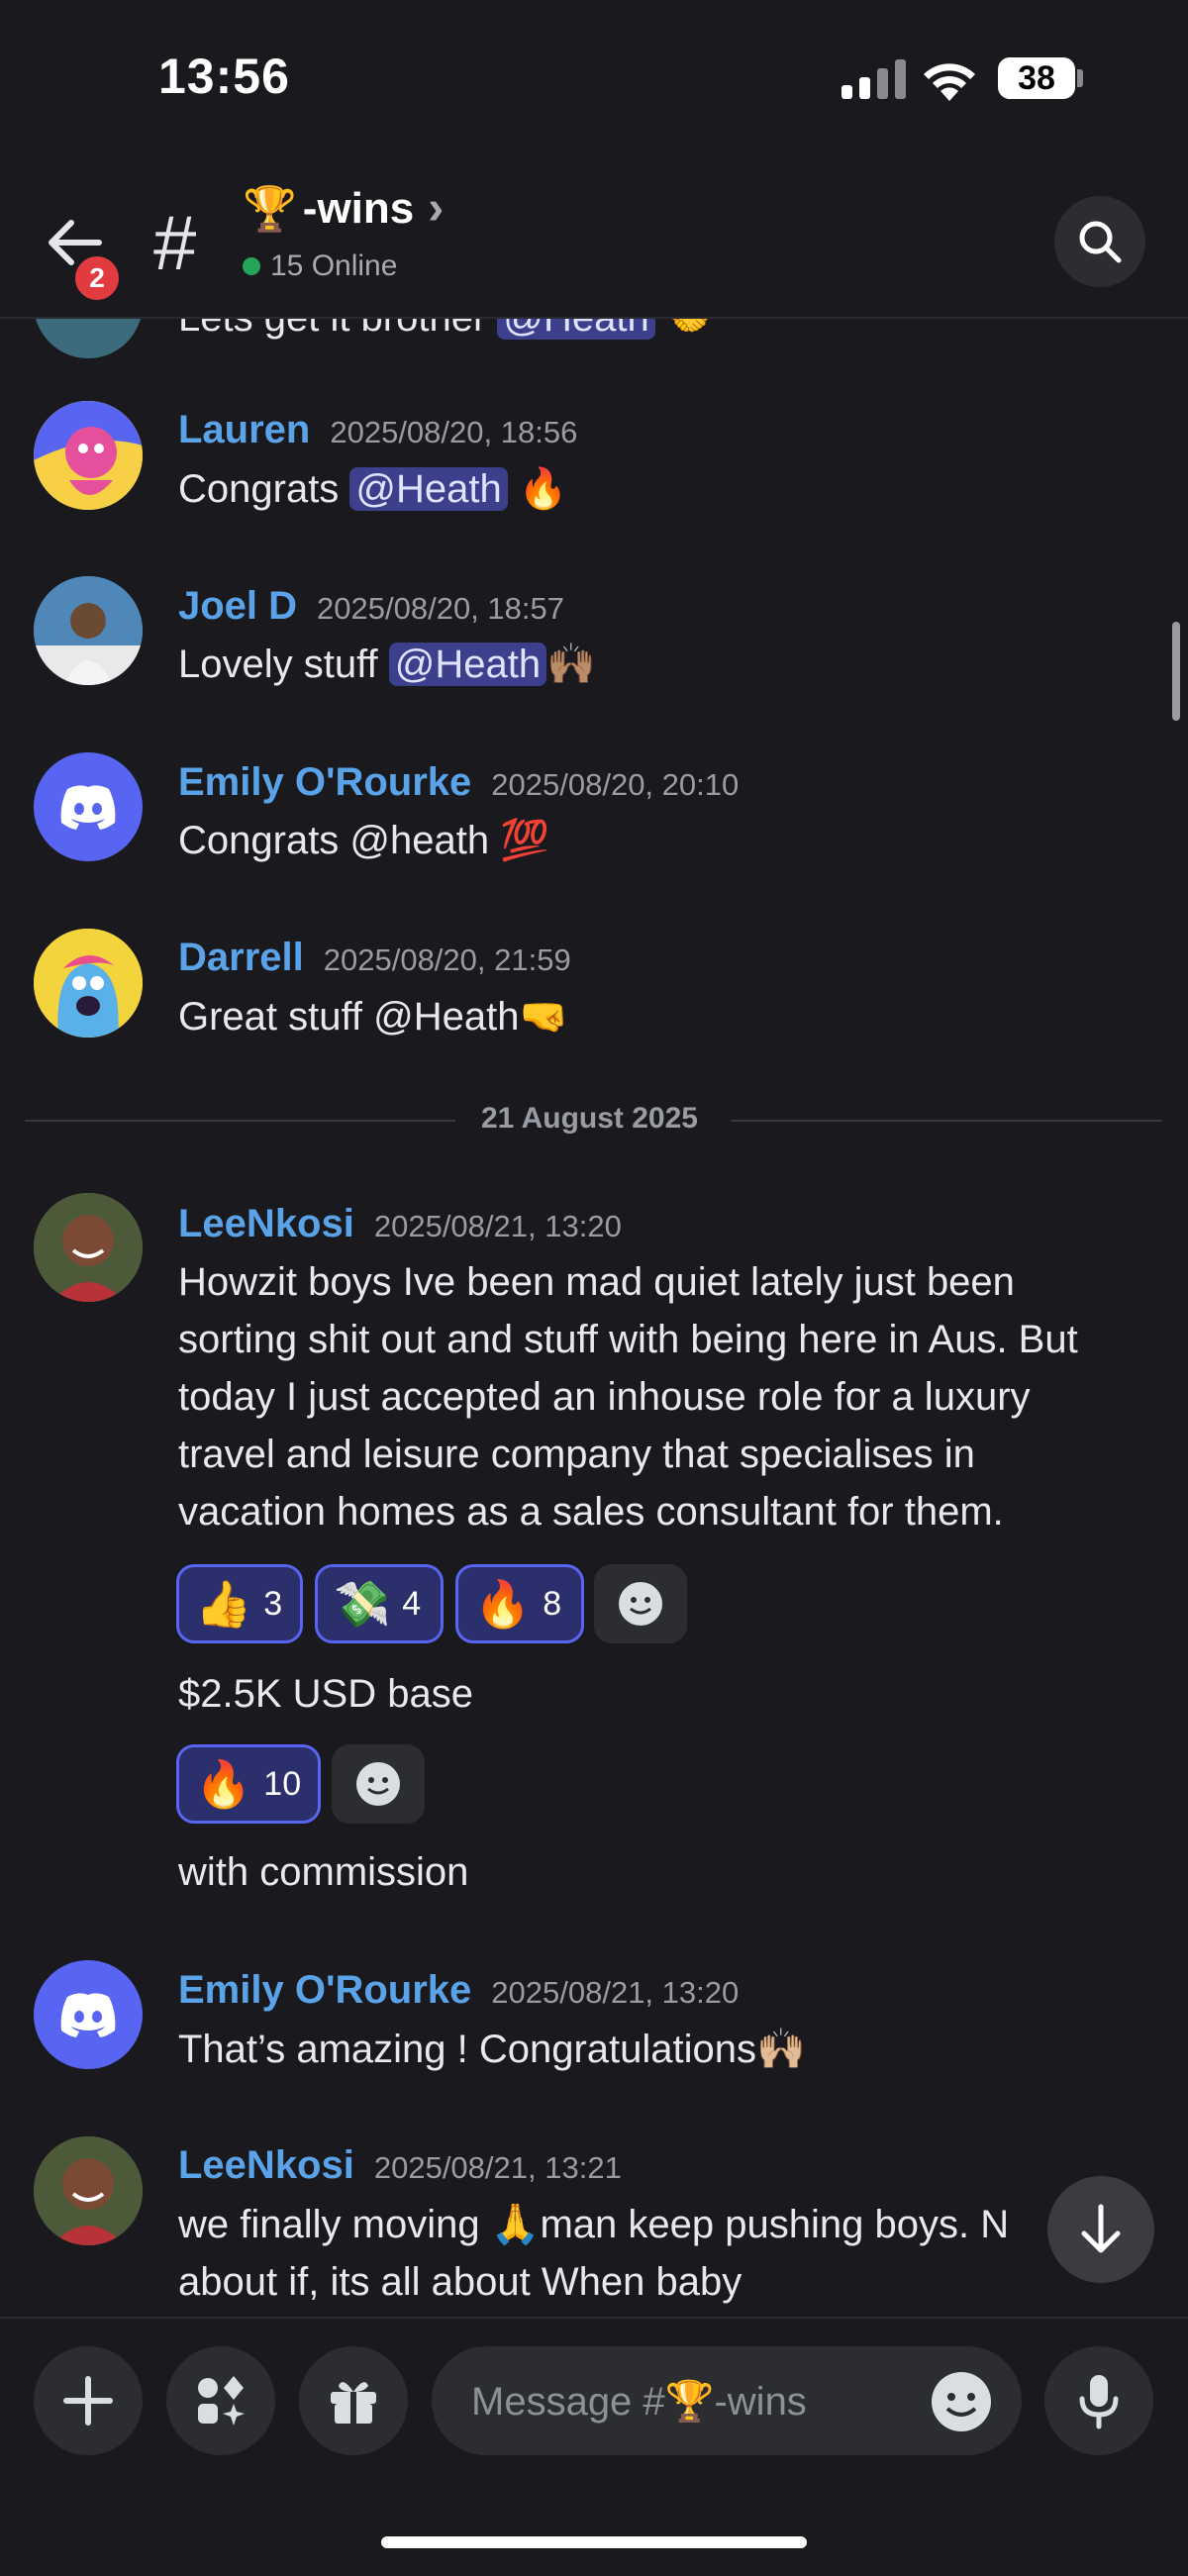 The image size is (1188, 2576). What do you see at coordinates (240, 1604) in the screenshot?
I see `reaction-thumbs-up: 👍 3` at bounding box center [240, 1604].